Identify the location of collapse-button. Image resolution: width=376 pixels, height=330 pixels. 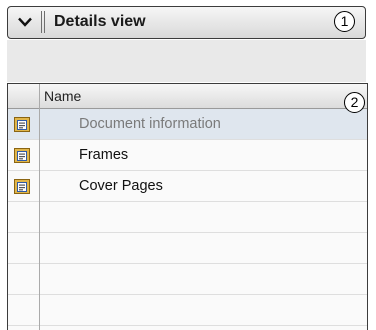
(24, 22).